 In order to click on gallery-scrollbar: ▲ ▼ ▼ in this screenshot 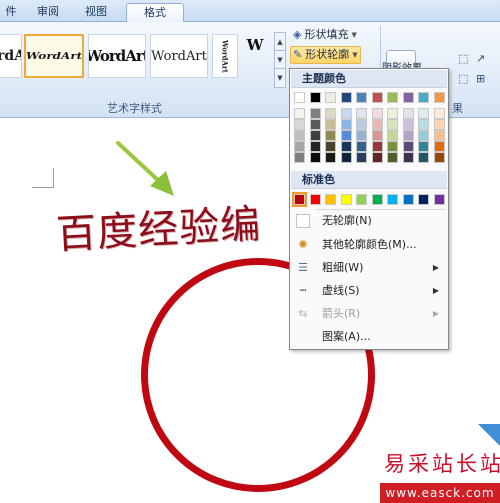, I will do `click(280, 60)`.